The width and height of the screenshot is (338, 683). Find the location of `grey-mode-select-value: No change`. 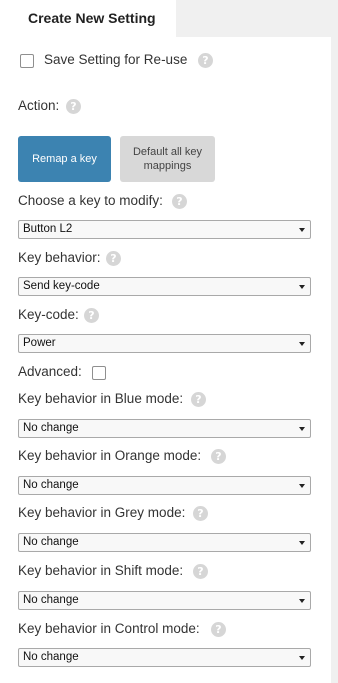

grey-mode-select-value: No change is located at coordinates (51, 542).